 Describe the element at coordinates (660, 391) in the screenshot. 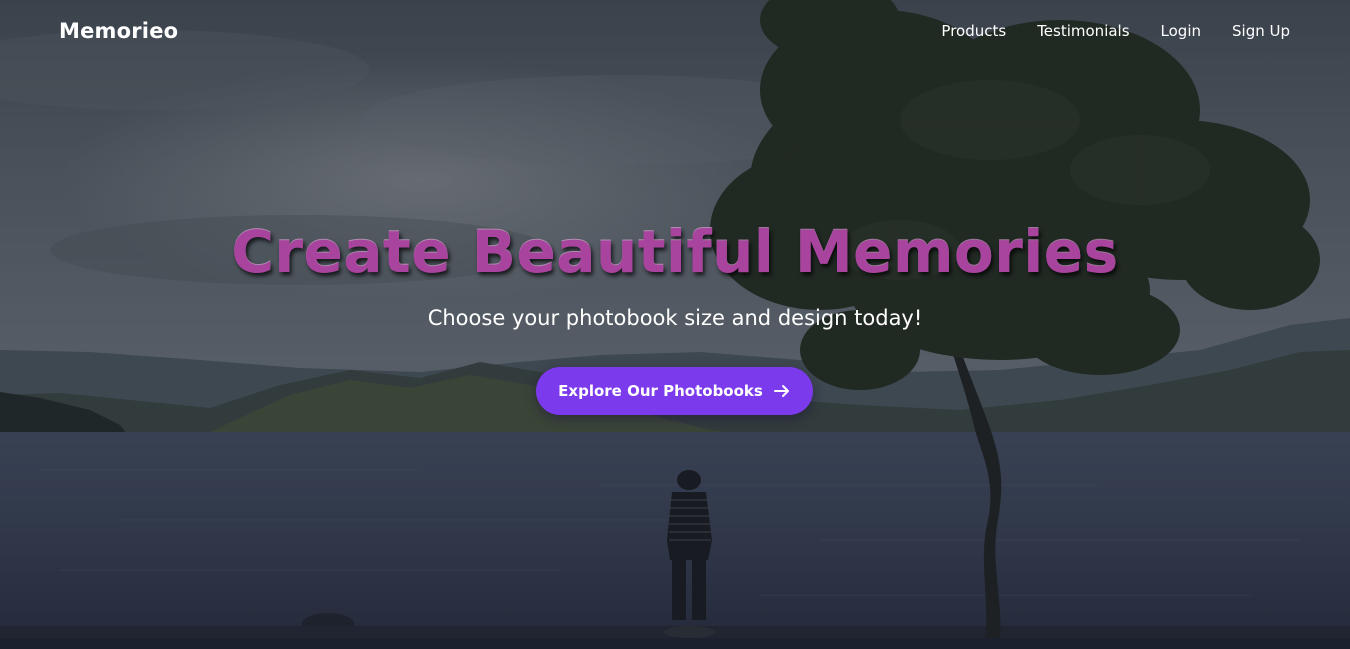

I see `cta-label: Explore Our Photobooks` at that location.